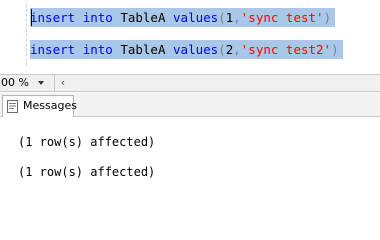 This screenshot has height=240, width=380. What do you see at coordinates (190, 105) in the screenshot?
I see `results-tab-bar: Messages` at bounding box center [190, 105].